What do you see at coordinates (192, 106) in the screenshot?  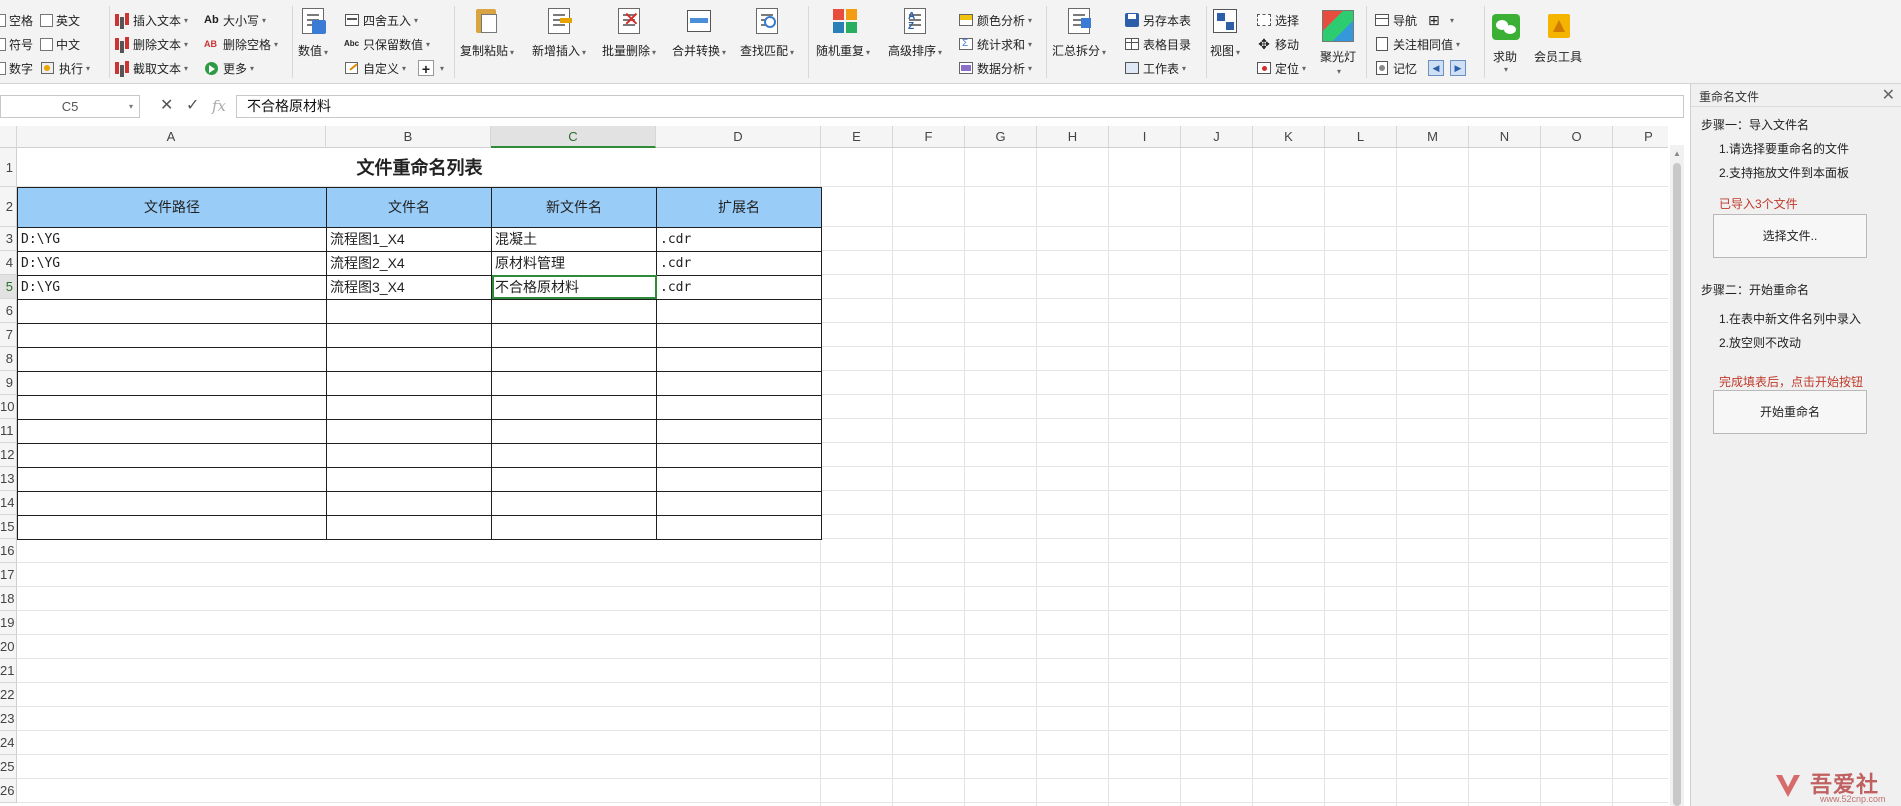 I see `confirm-icon: ✓` at bounding box center [192, 106].